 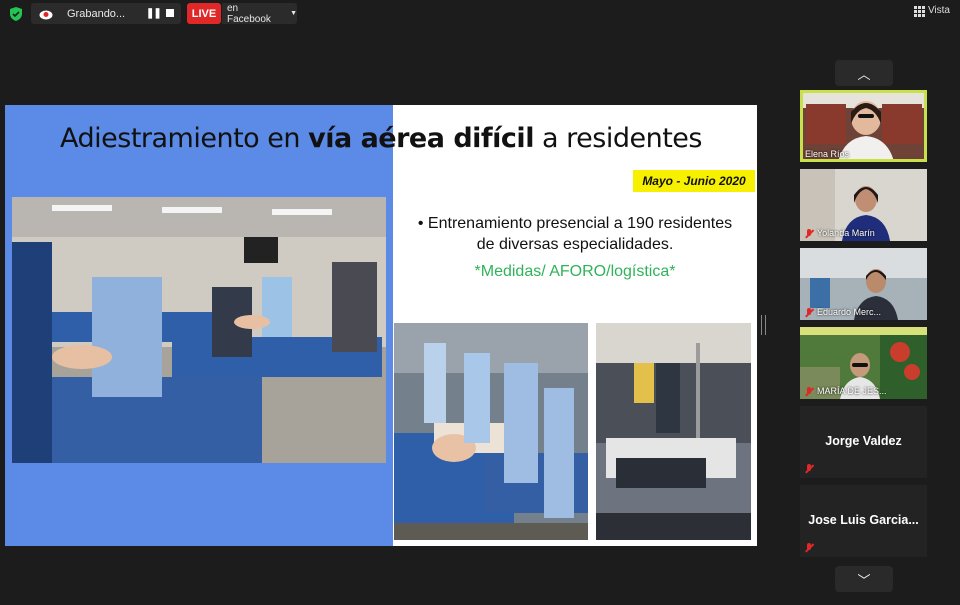 What do you see at coordinates (827, 154) in the screenshot?
I see `participant-name: Elena Ríos` at bounding box center [827, 154].